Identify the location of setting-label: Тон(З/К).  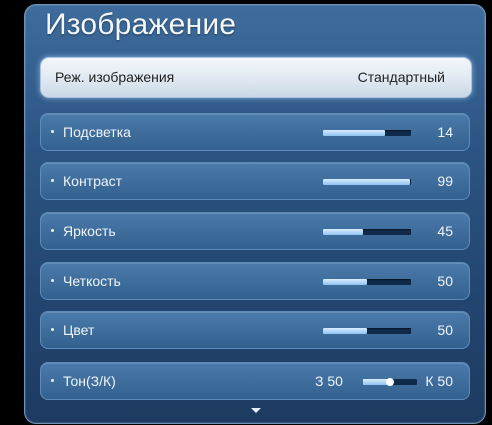
(89, 381).